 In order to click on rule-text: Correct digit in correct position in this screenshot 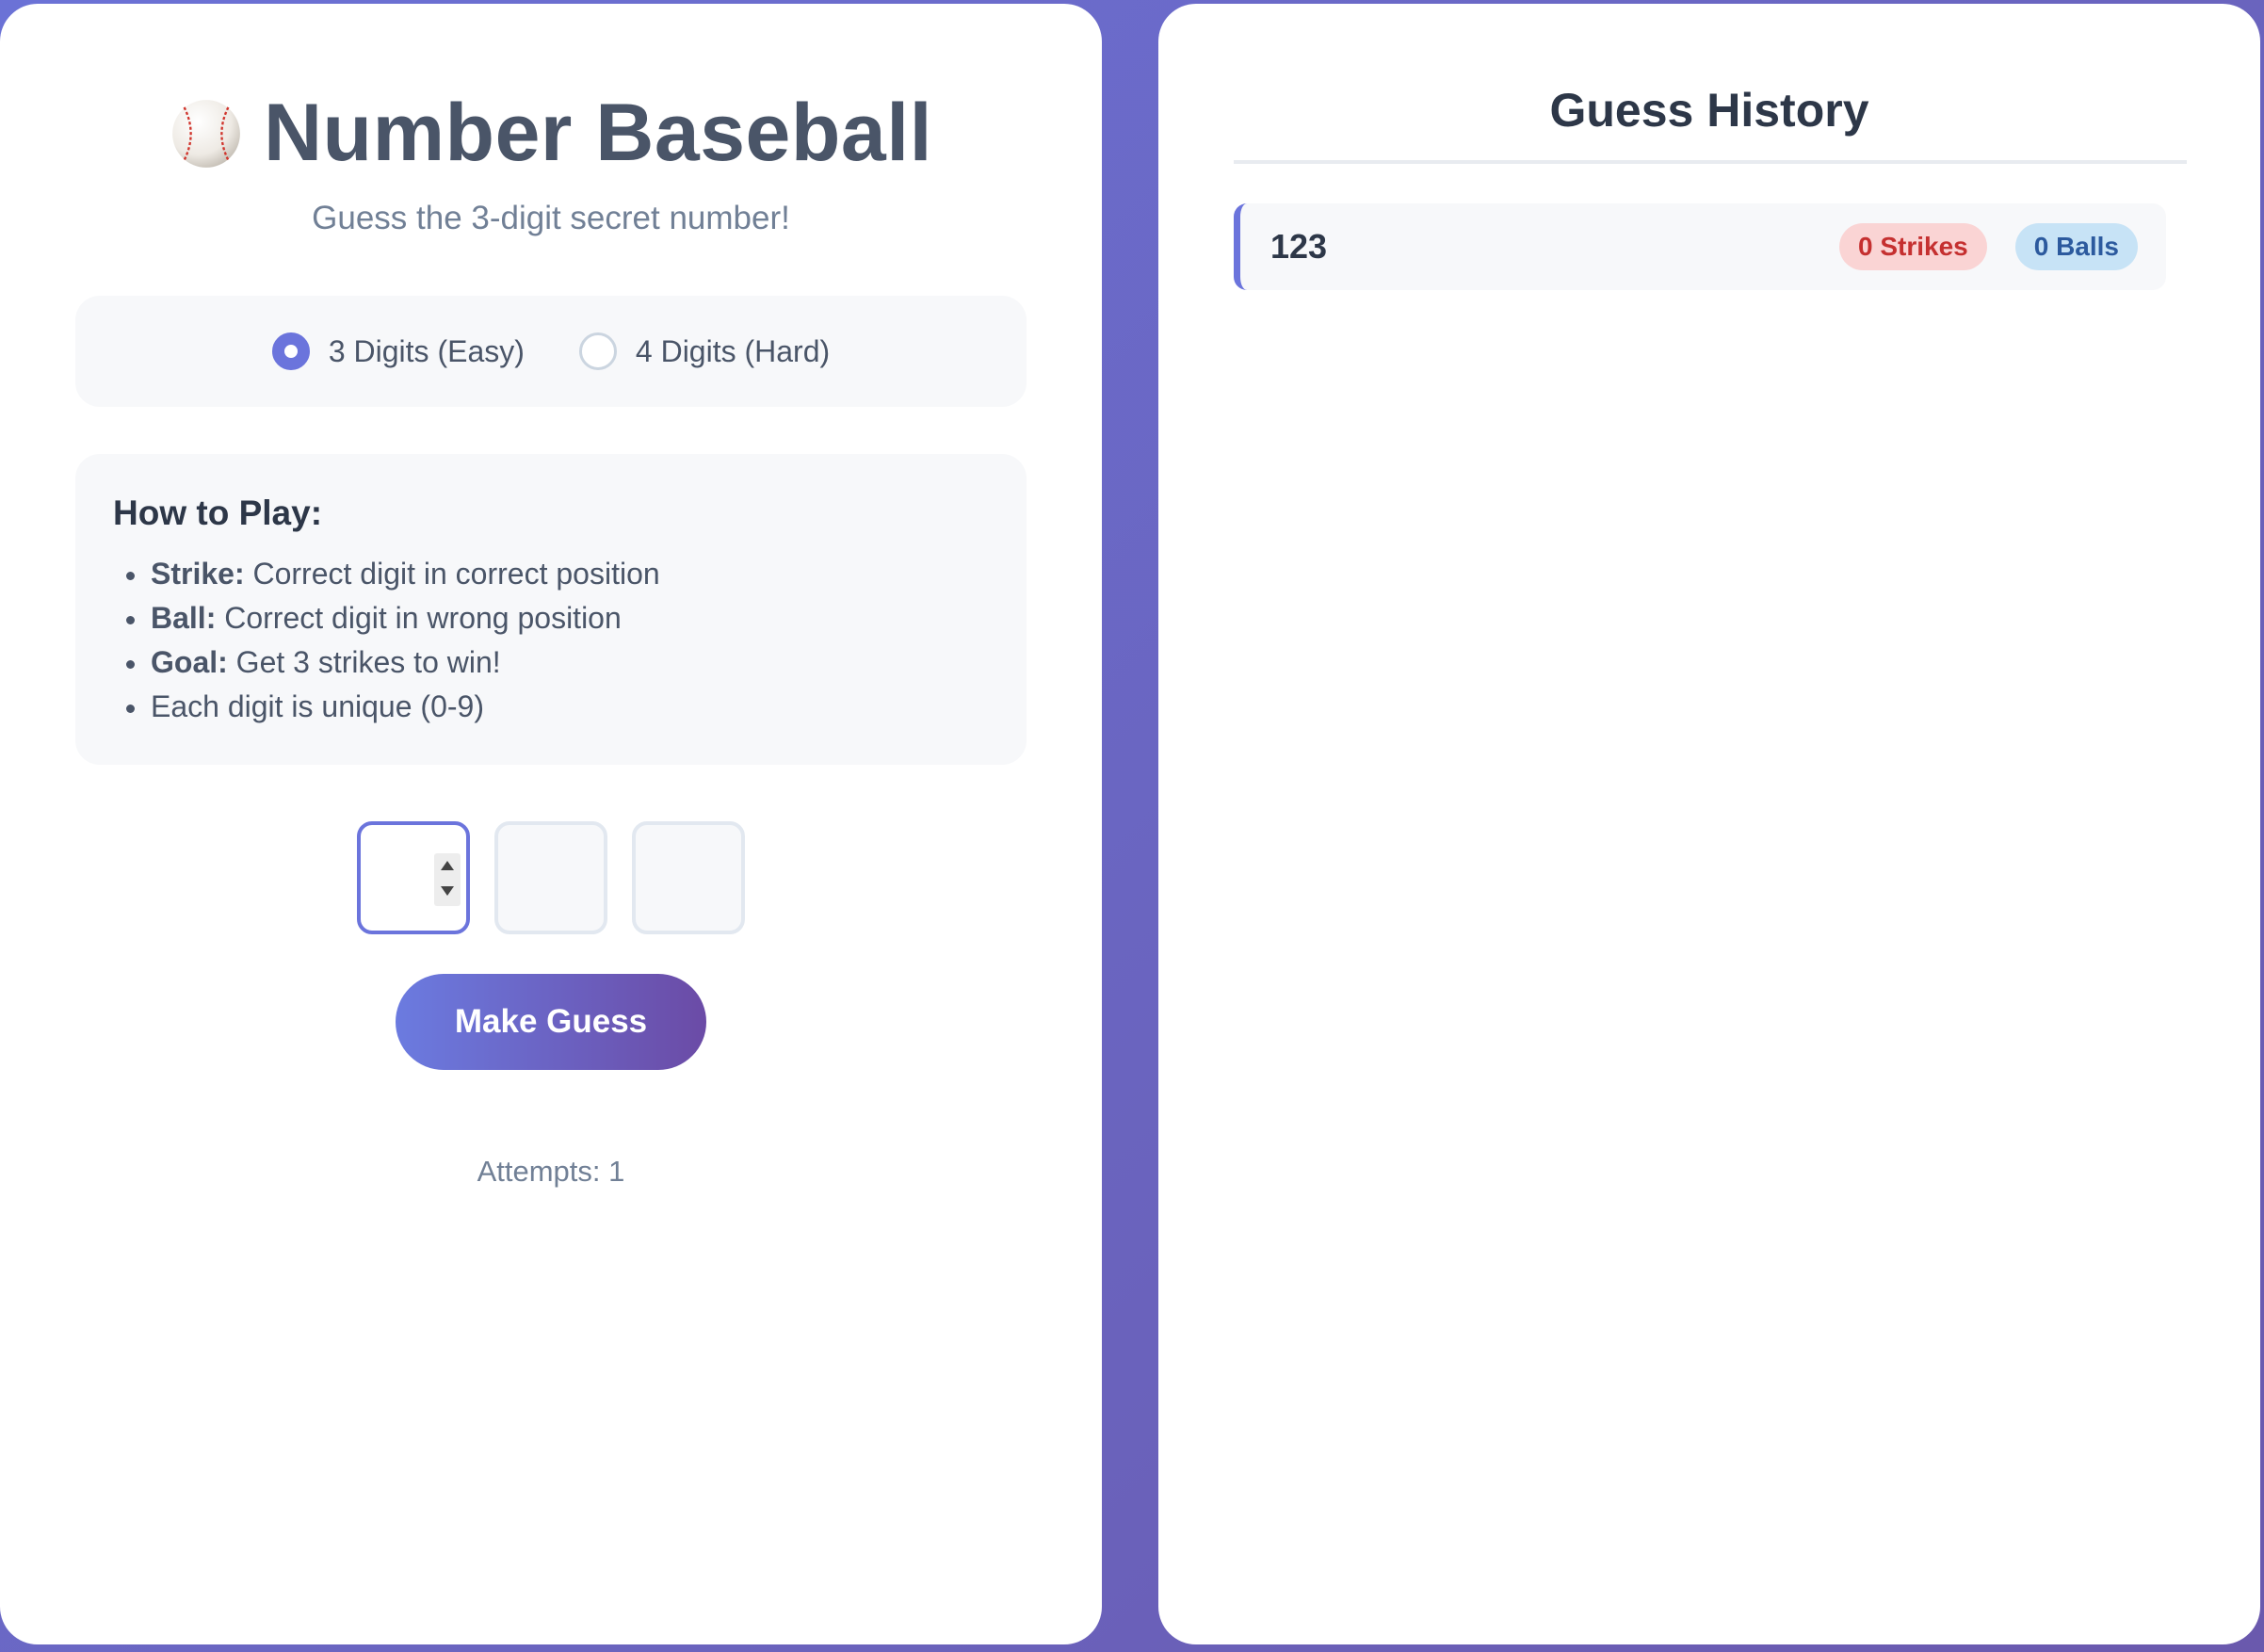, I will do `click(452, 574)`.